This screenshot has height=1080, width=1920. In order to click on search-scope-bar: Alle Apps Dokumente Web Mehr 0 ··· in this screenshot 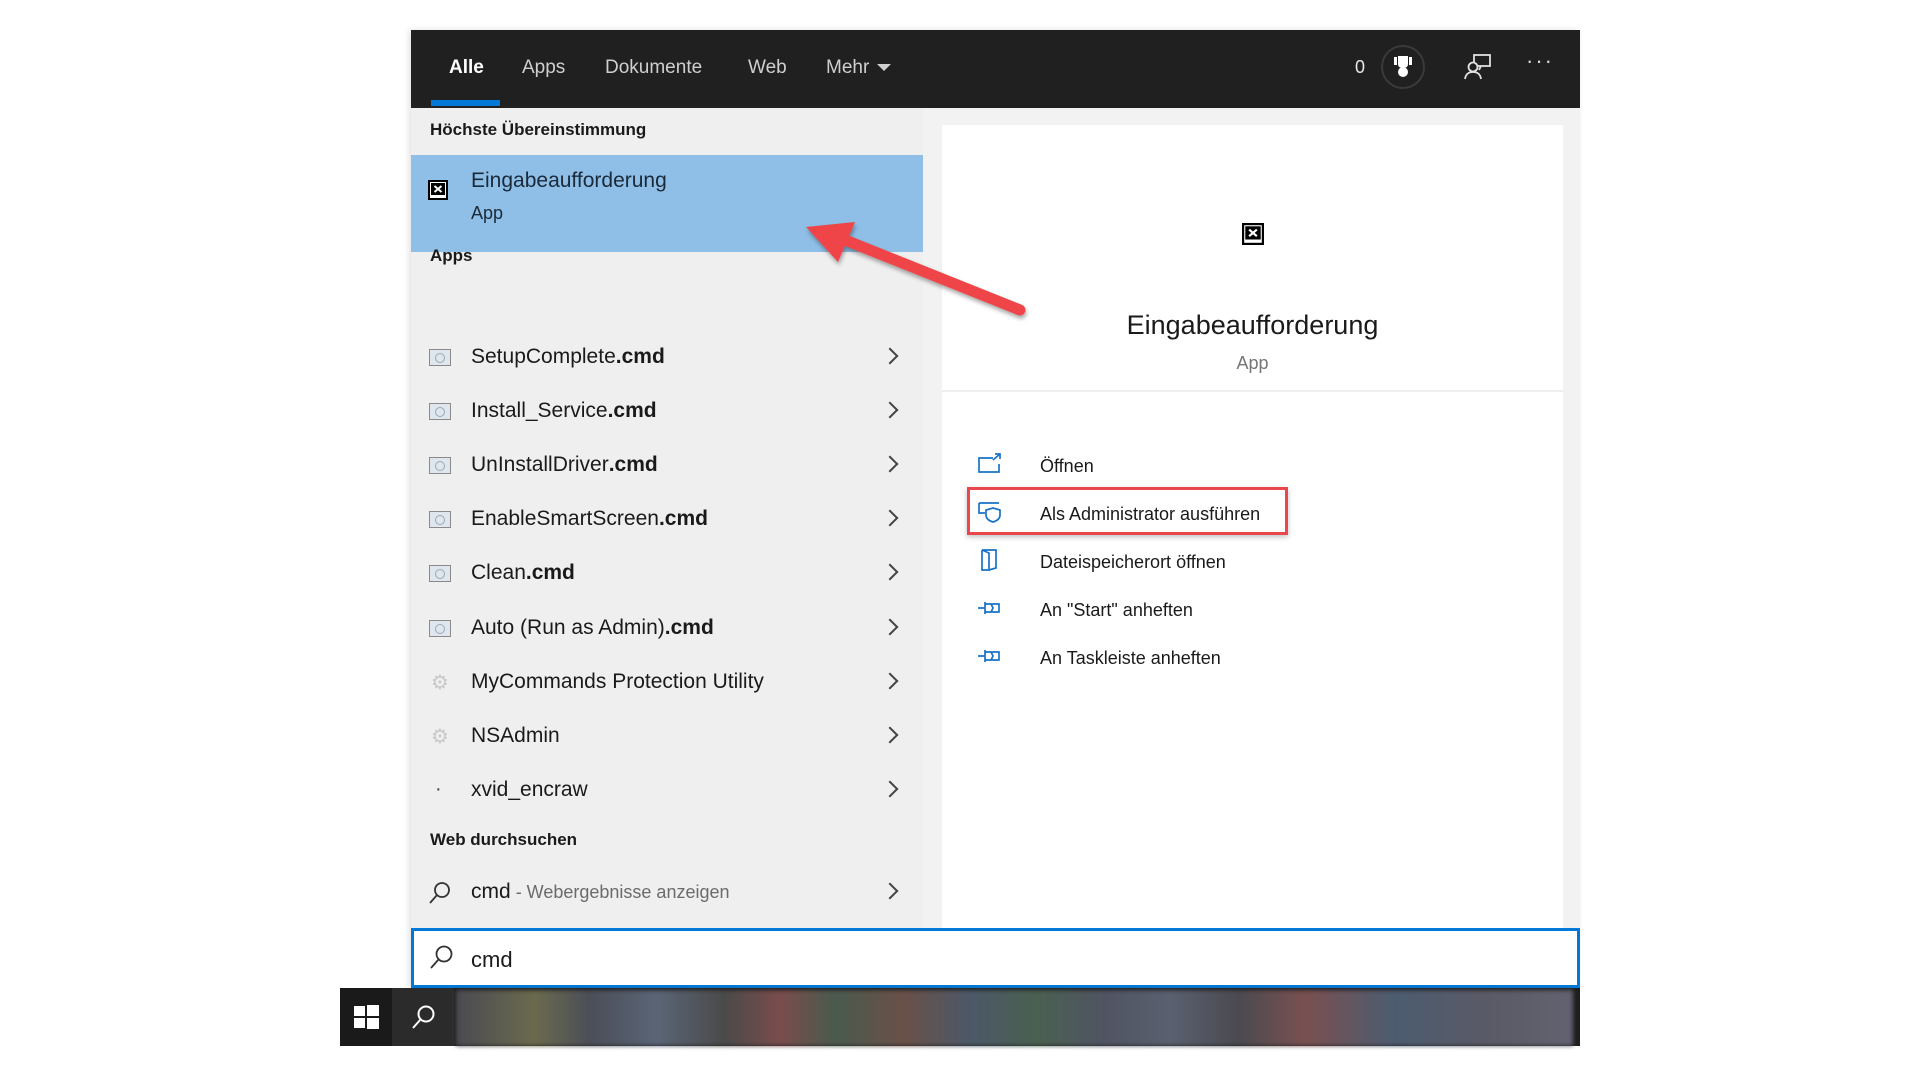, I will do `click(995, 69)`.